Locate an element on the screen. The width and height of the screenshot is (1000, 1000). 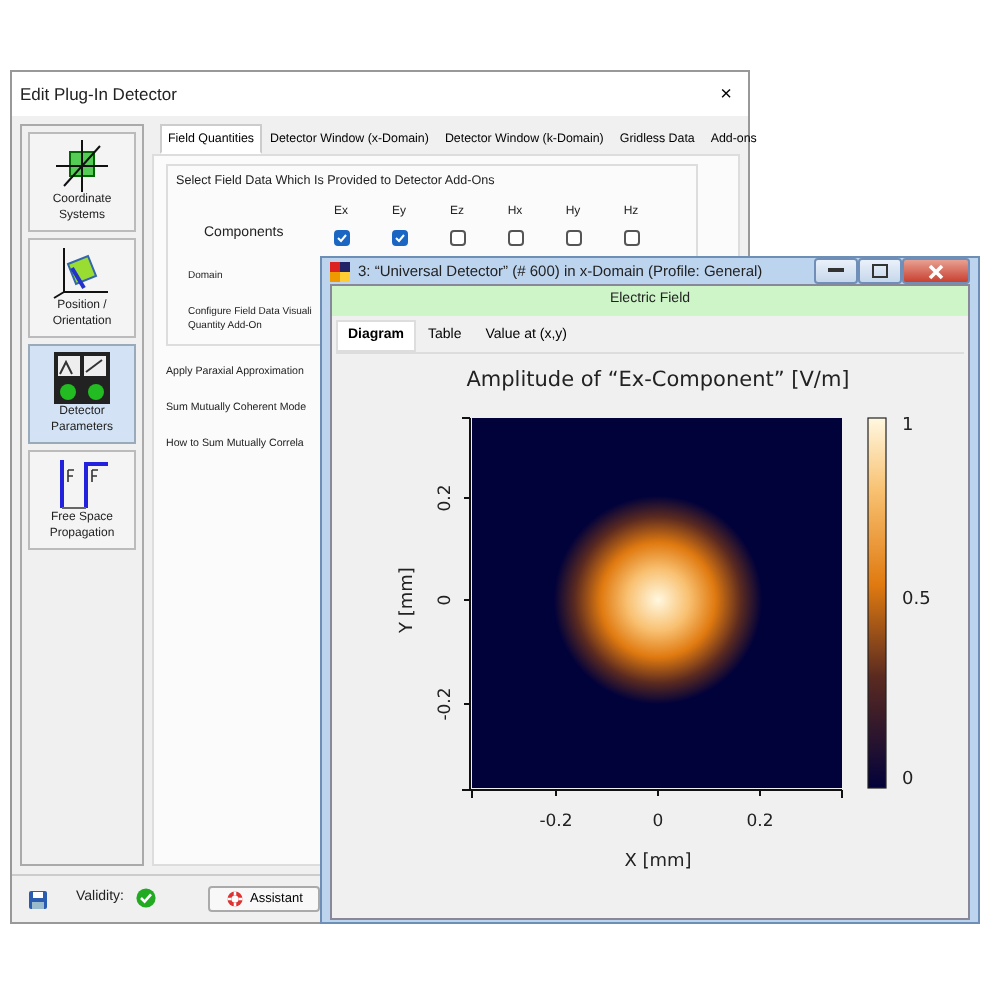
save-icon is located at coordinates (38, 899).